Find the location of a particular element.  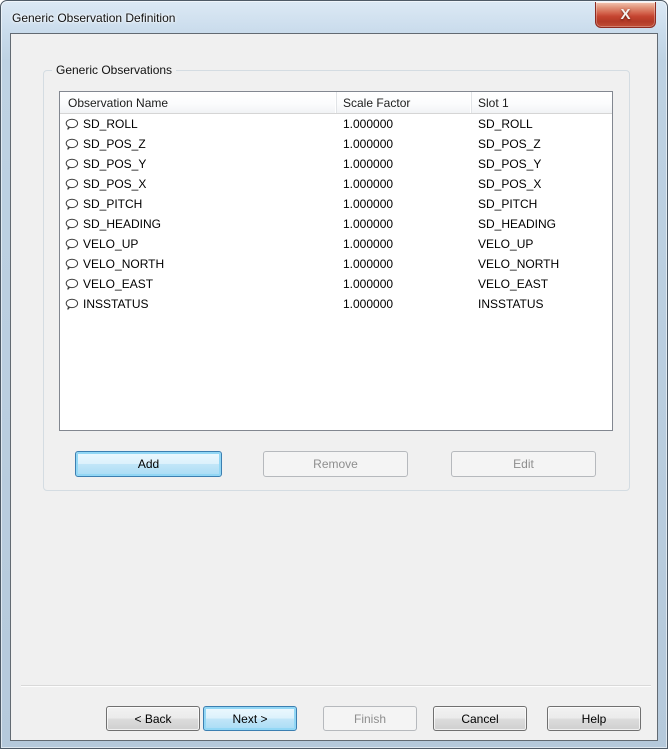

slot1-value: SD_POS_Z is located at coordinates (509, 144).